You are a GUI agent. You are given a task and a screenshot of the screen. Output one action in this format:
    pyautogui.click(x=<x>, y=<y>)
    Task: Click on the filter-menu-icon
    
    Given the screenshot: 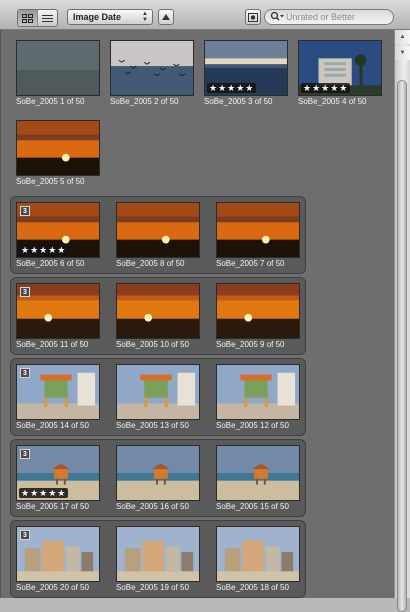 What is the action you would take?
    pyautogui.click(x=253, y=17)
    